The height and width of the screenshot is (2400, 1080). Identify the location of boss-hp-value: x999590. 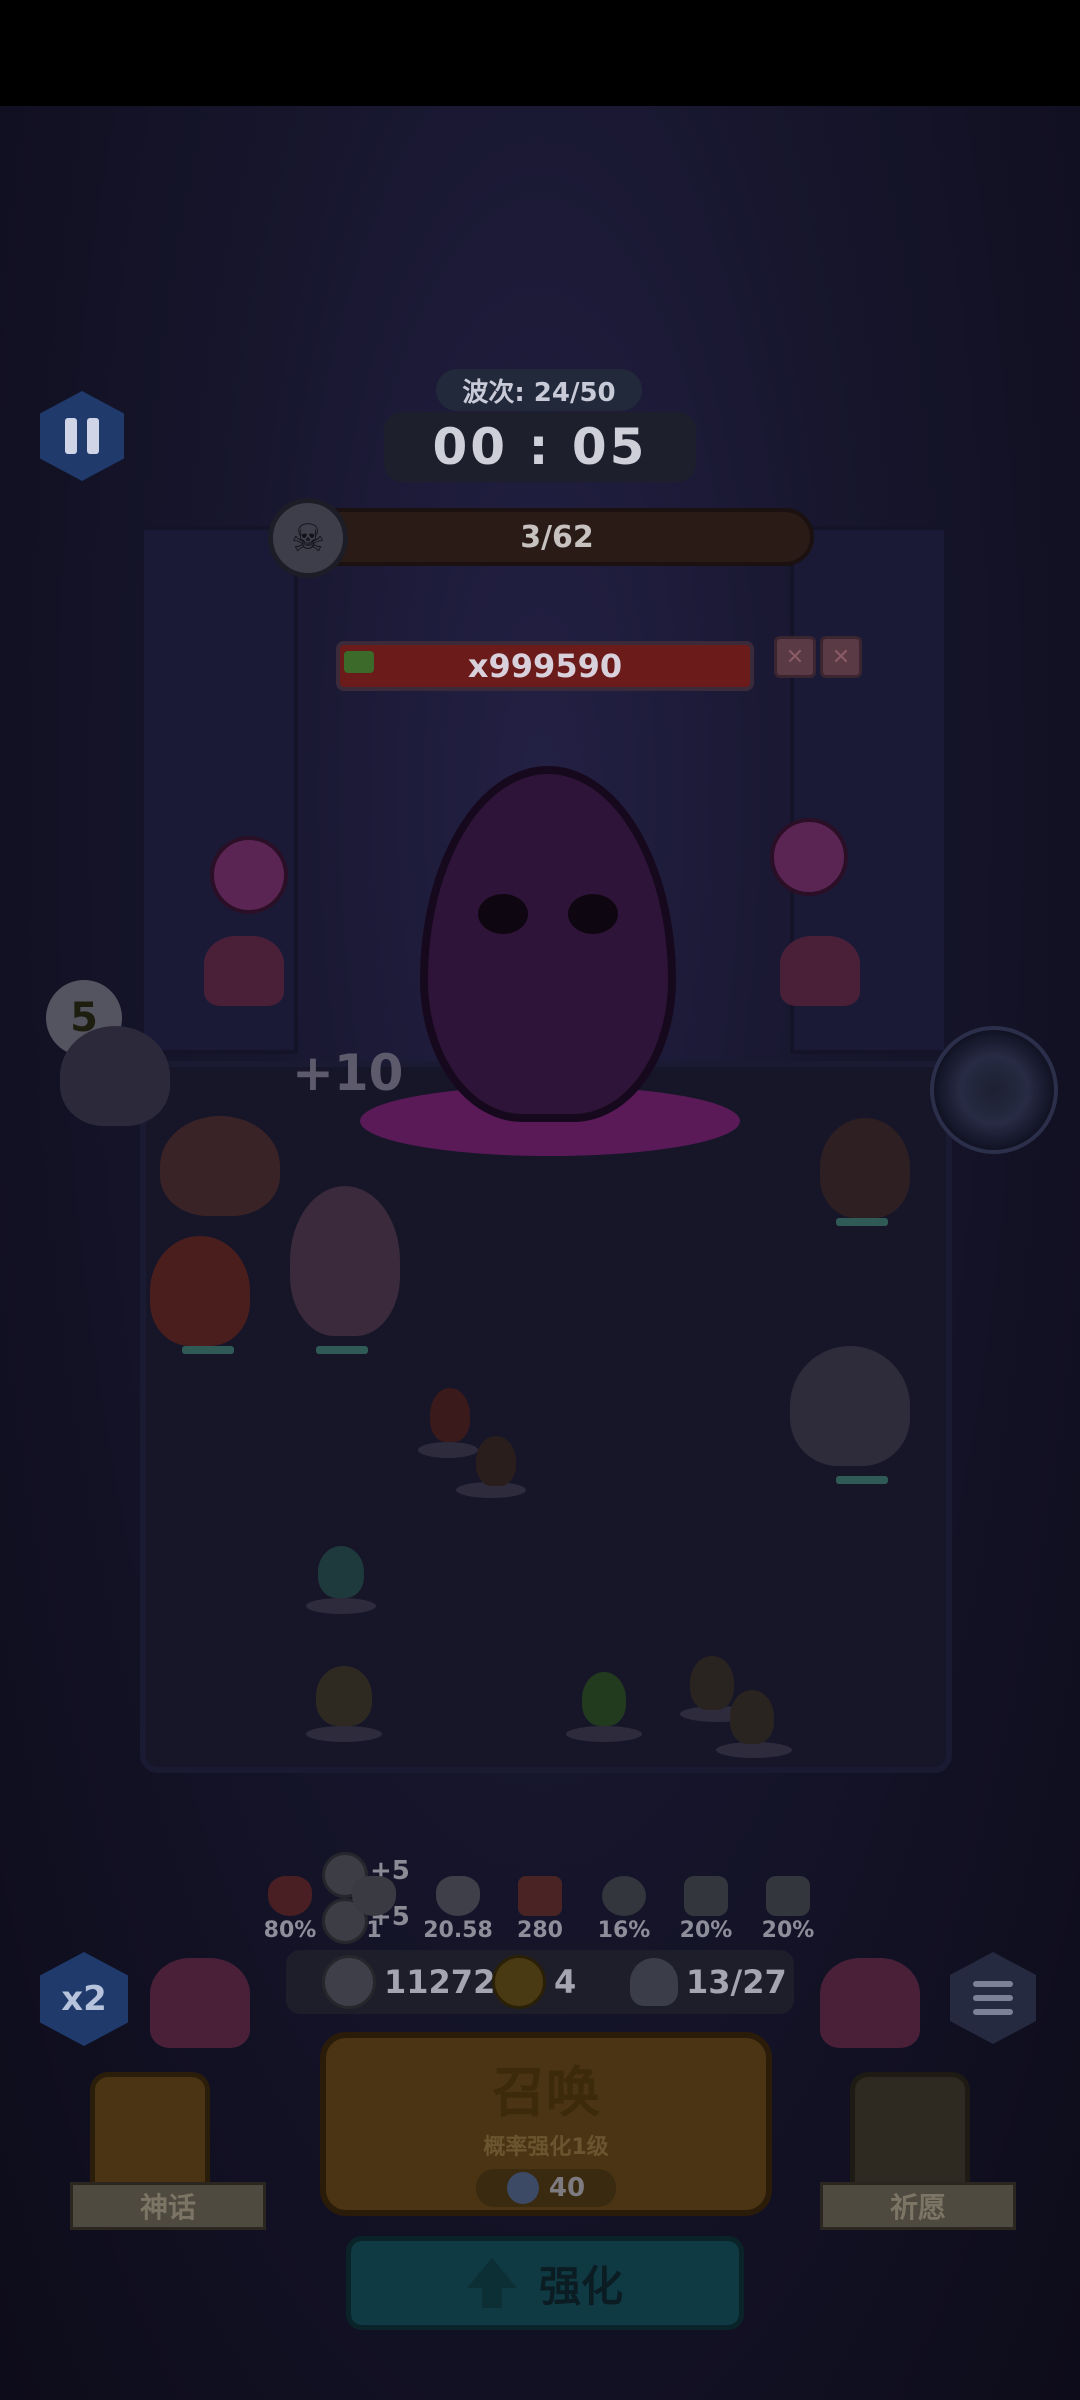
(545, 666).